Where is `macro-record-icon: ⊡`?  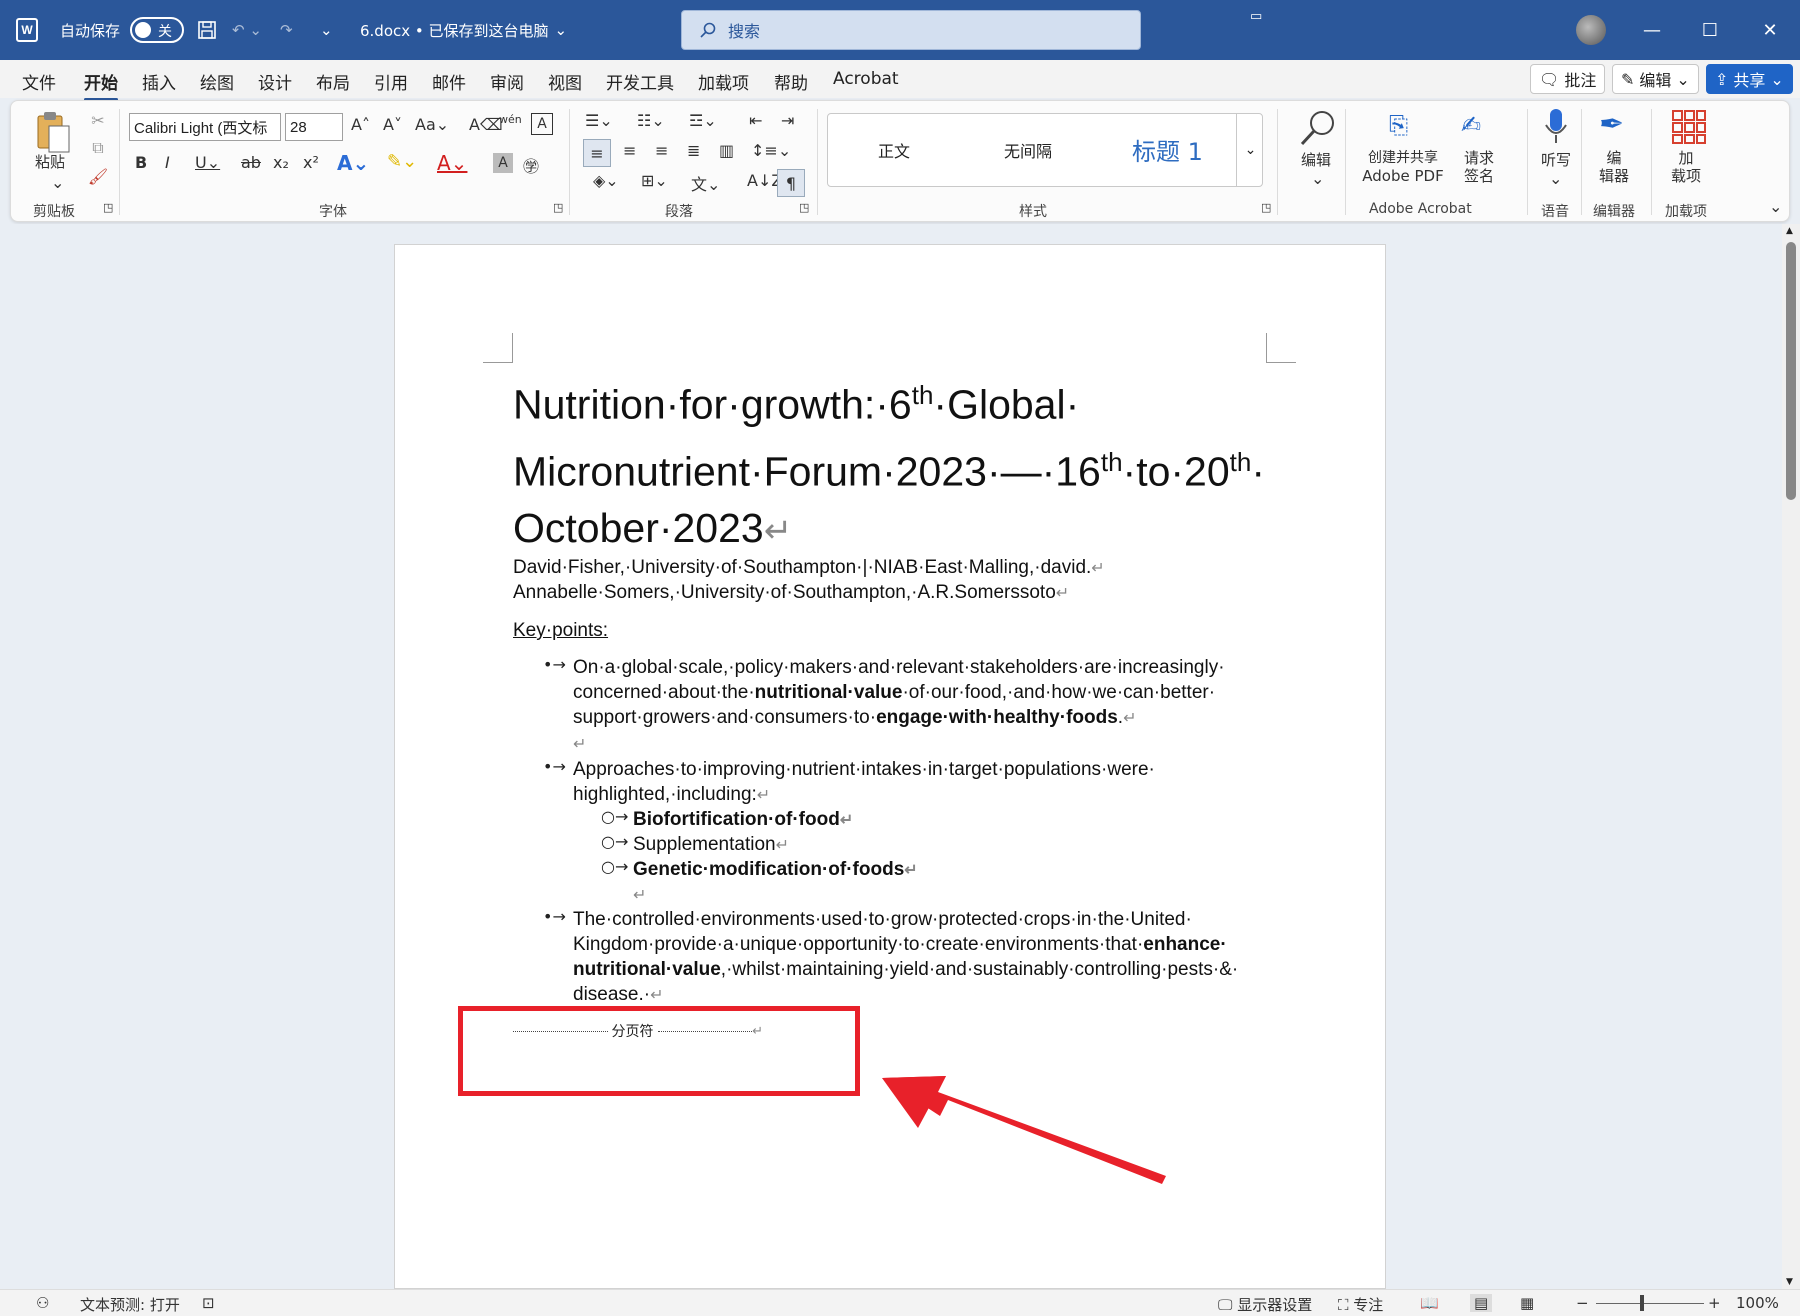
macro-record-icon: ⊡ is located at coordinates (208, 1303).